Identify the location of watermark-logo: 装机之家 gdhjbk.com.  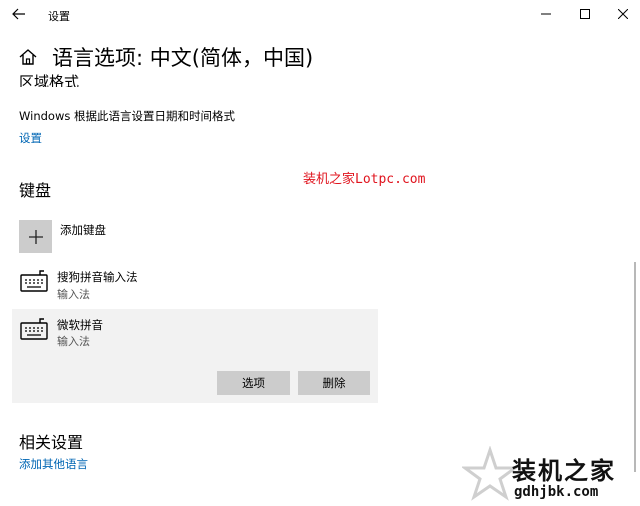
(549, 475).